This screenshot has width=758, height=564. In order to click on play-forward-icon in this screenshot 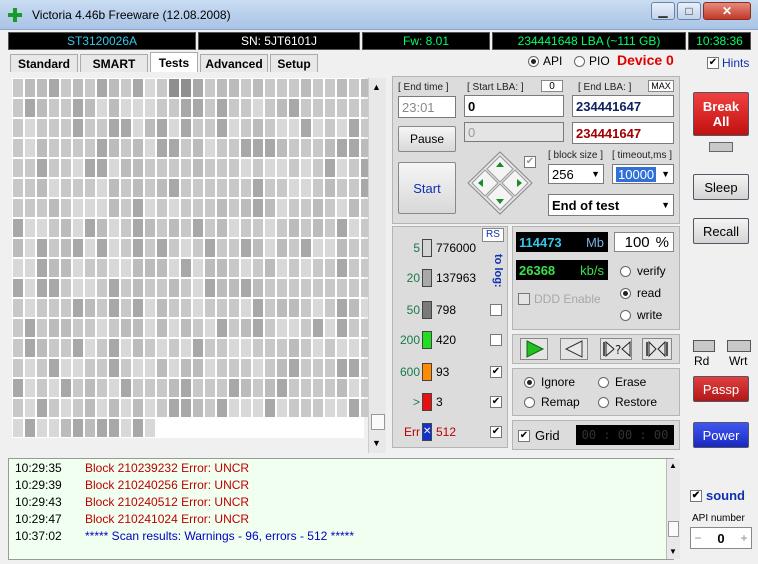, I will do `click(534, 349)`.